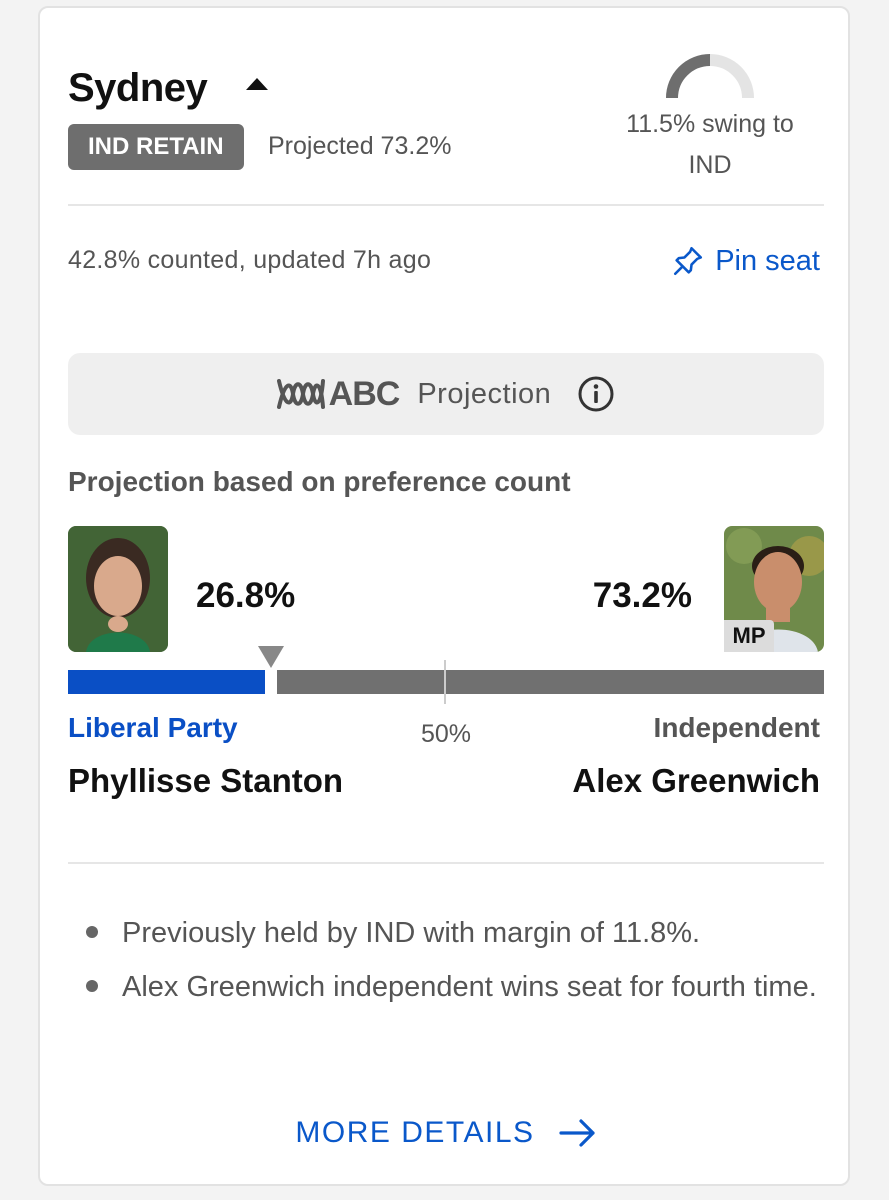 This screenshot has width=889, height=1200. What do you see at coordinates (246, 595) in the screenshot?
I see `candidate-left-percent: 26.8%` at bounding box center [246, 595].